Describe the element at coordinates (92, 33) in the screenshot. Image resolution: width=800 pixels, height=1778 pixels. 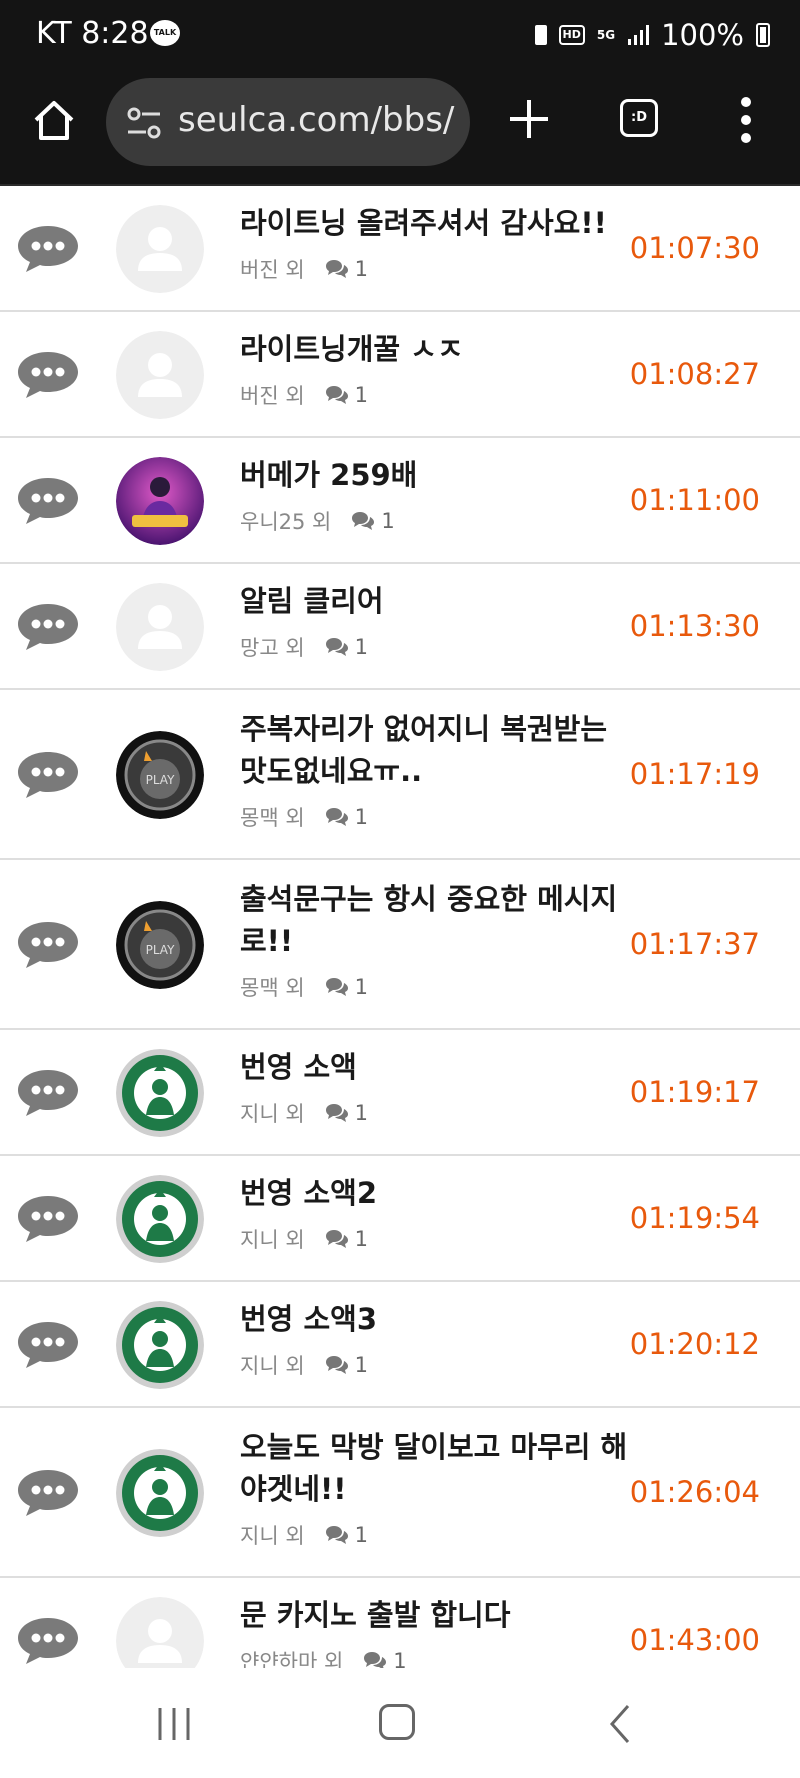
I see `status-time: KT 8:28` at that location.